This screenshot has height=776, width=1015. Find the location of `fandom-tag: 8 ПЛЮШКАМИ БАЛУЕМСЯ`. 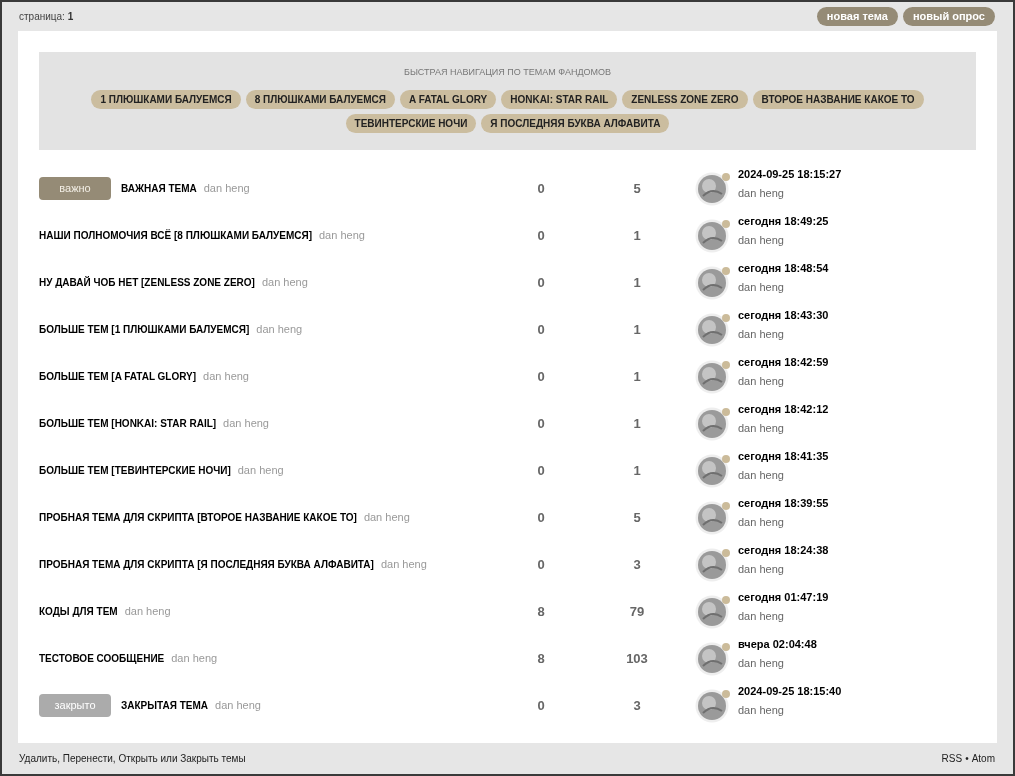

fandom-tag: 8 ПЛЮШКАМИ БАЛУЕМСЯ is located at coordinates (320, 99).